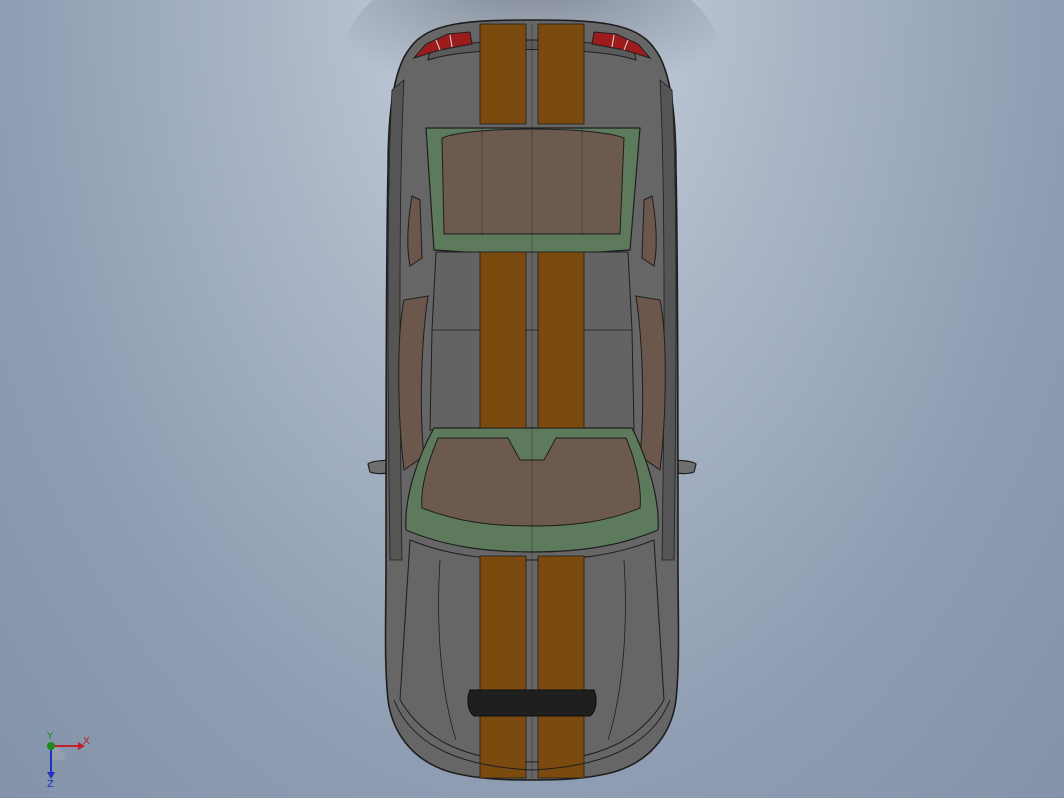 This screenshot has width=1064, height=798. What do you see at coordinates (50, 736) in the screenshot?
I see `y-axis-label: Y` at bounding box center [50, 736].